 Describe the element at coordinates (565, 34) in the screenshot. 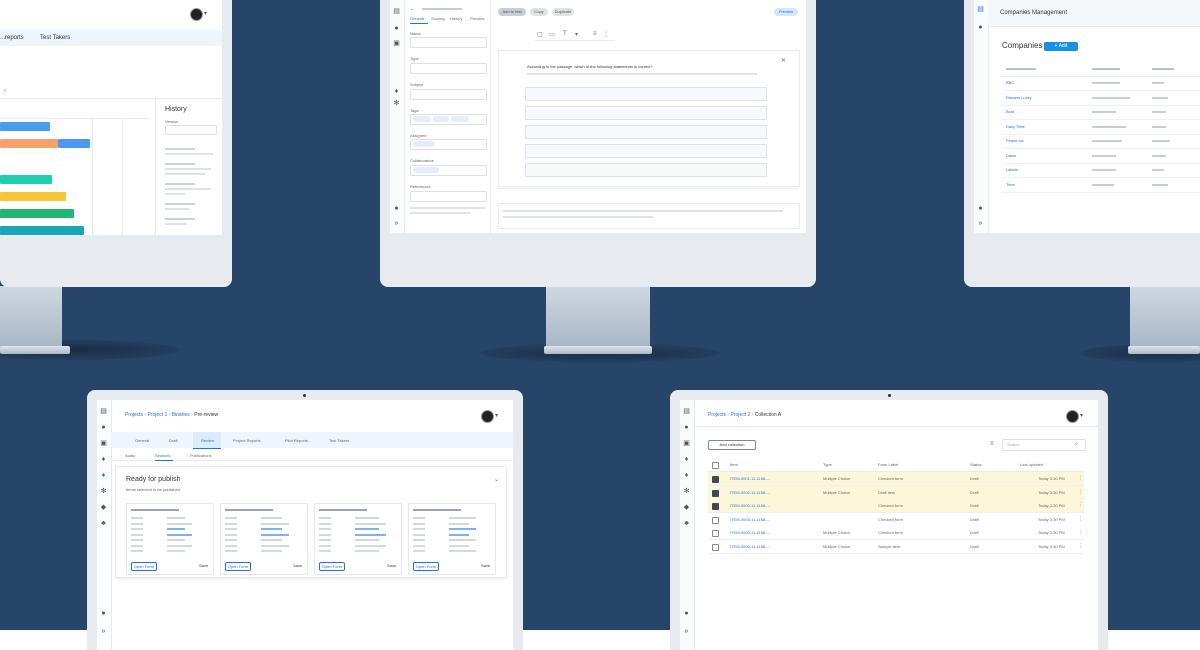

I see `text-icon: T` at that location.